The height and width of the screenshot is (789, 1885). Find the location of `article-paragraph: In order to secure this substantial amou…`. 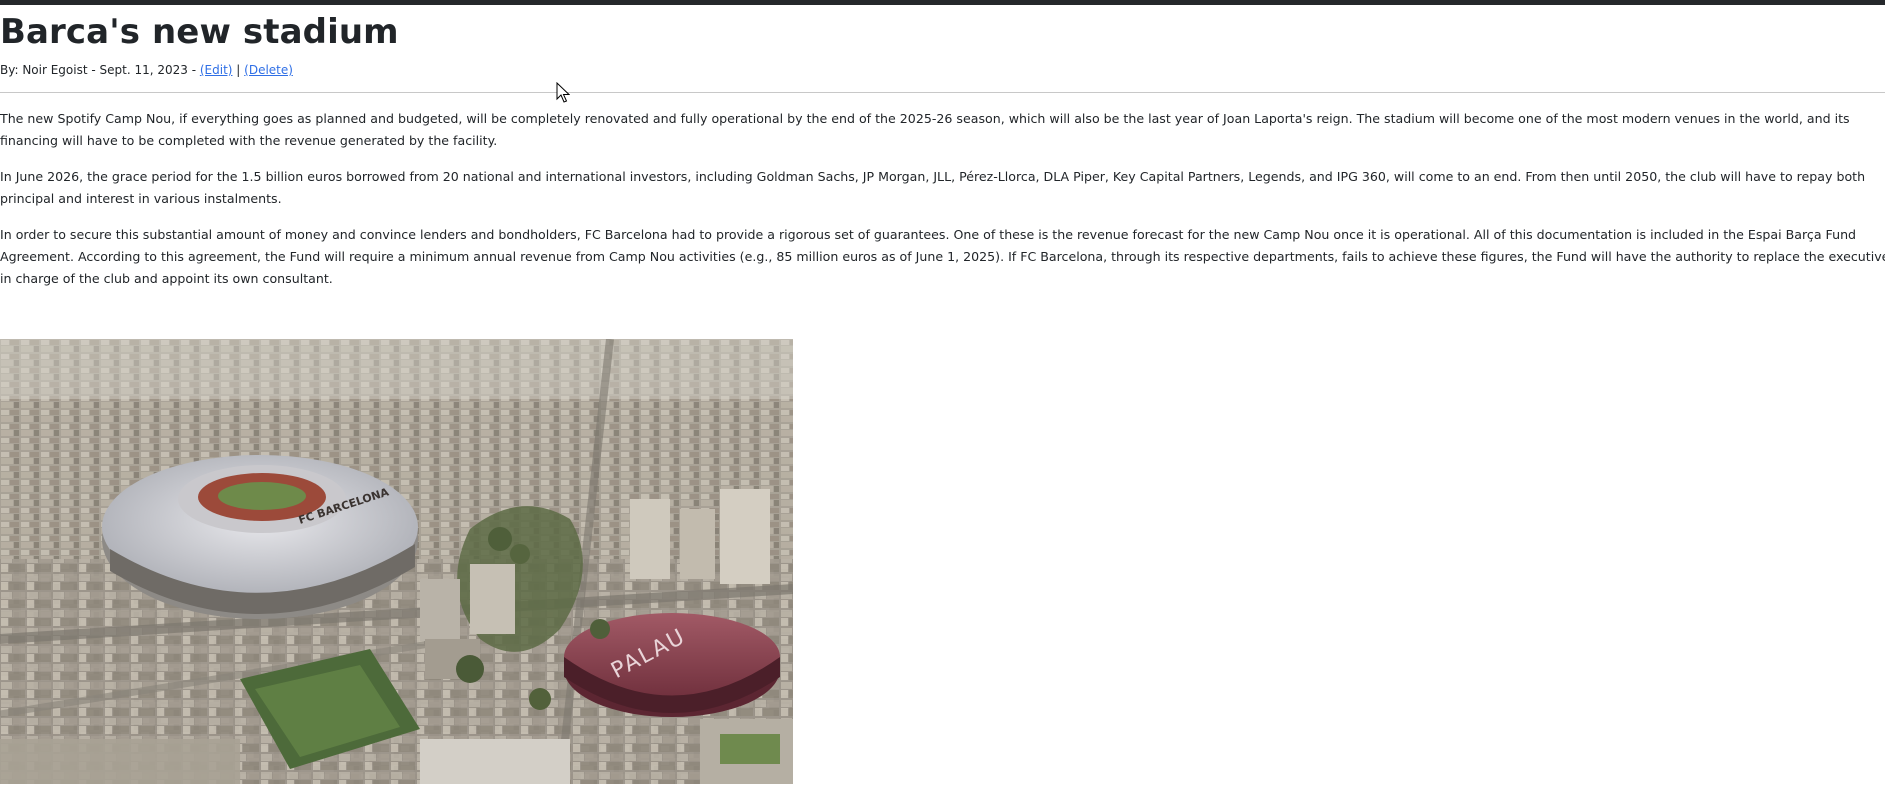

article-paragraph: In order to secure this substantial amou… is located at coordinates (942, 256).